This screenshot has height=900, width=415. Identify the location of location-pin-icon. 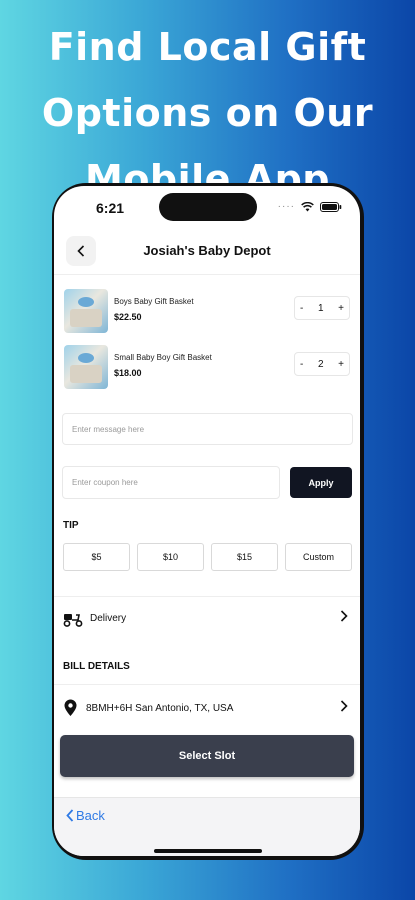
(70, 707).